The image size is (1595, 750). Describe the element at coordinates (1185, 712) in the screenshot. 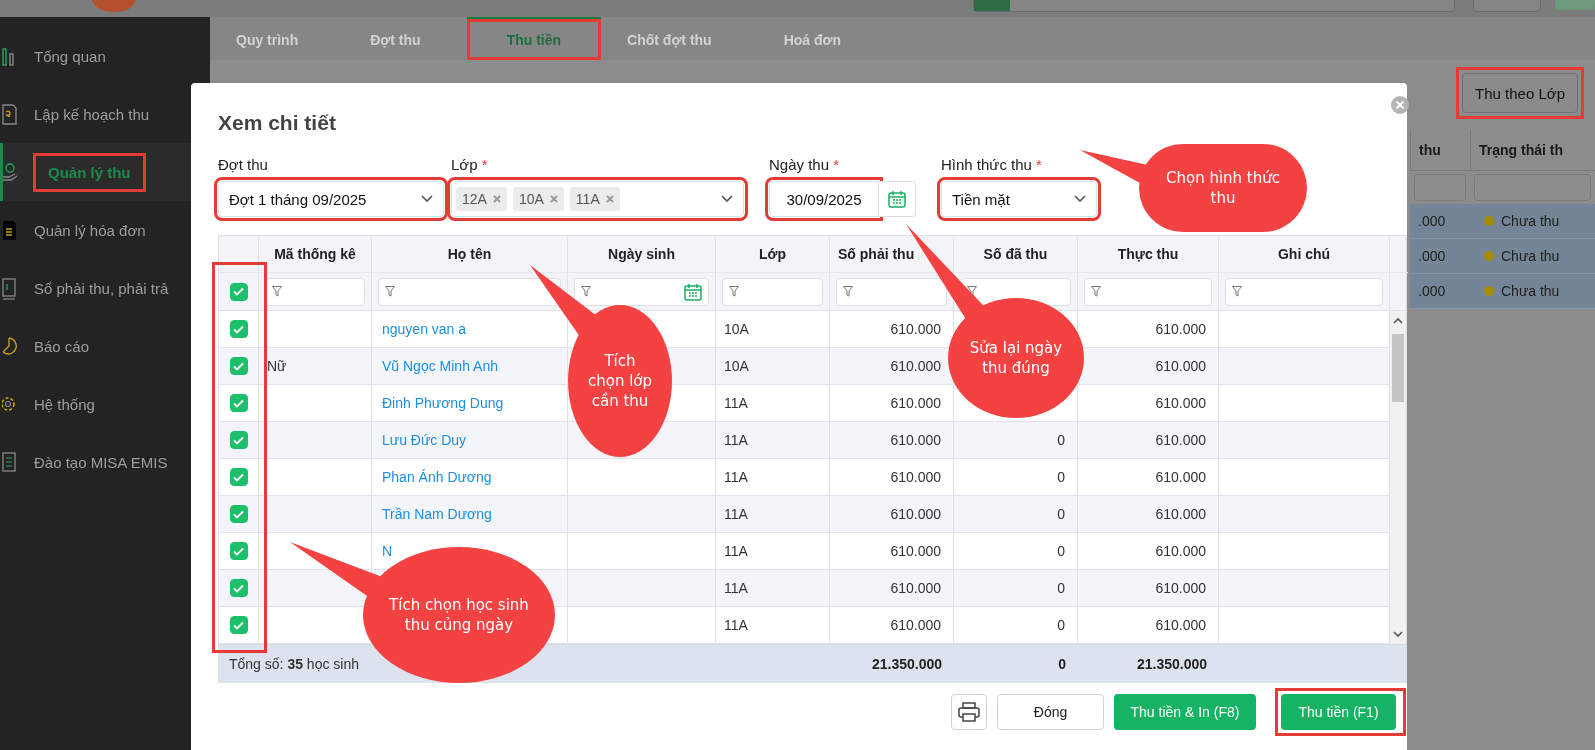

I see `collect-button: Thu tiền & In (F8)` at that location.